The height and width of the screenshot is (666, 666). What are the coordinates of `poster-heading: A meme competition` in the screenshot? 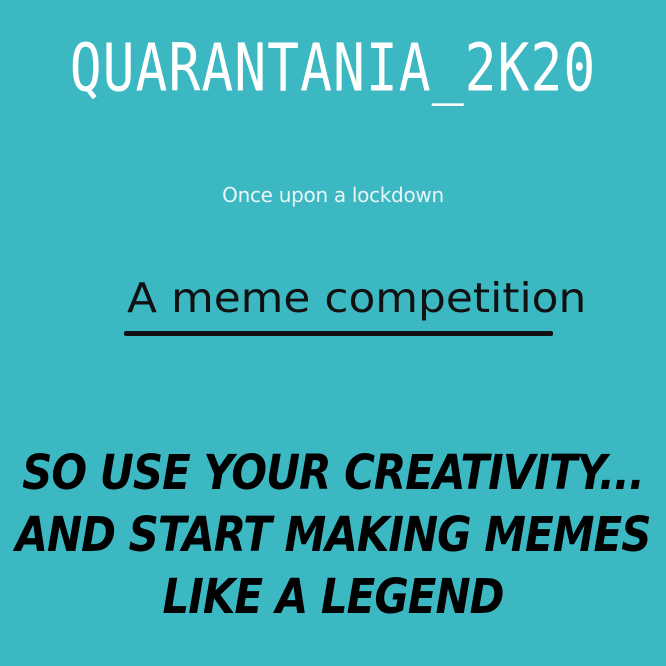 It's located at (357, 298).